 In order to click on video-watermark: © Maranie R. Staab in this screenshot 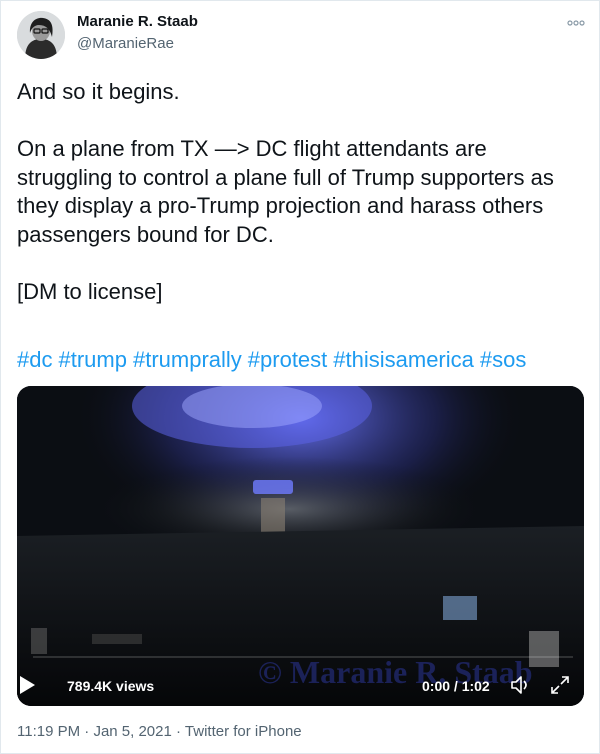, I will do `click(395, 672)`.